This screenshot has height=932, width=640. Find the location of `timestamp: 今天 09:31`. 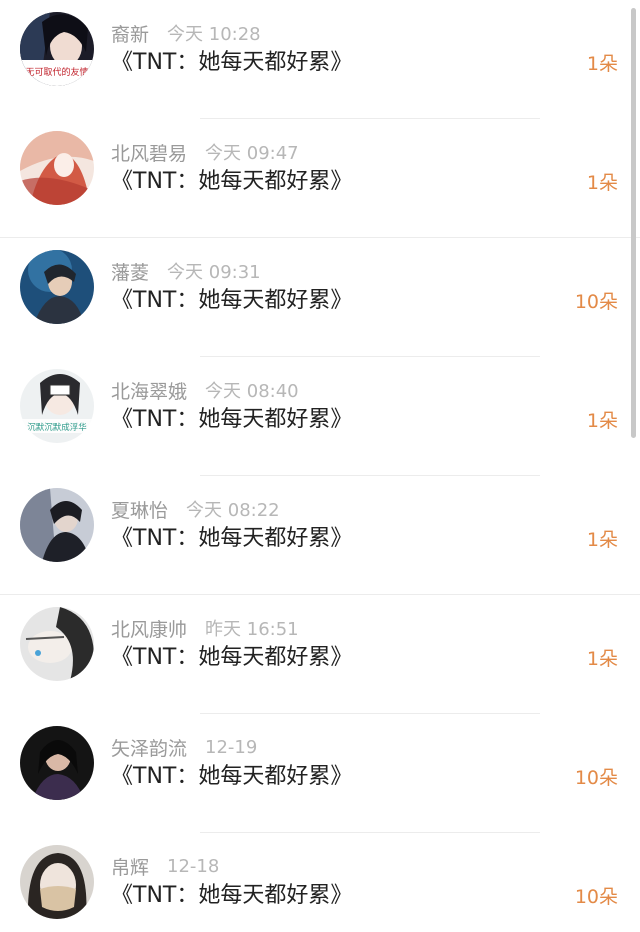

timestamp: 今天 09:31 is located at coordinates (214, 272).